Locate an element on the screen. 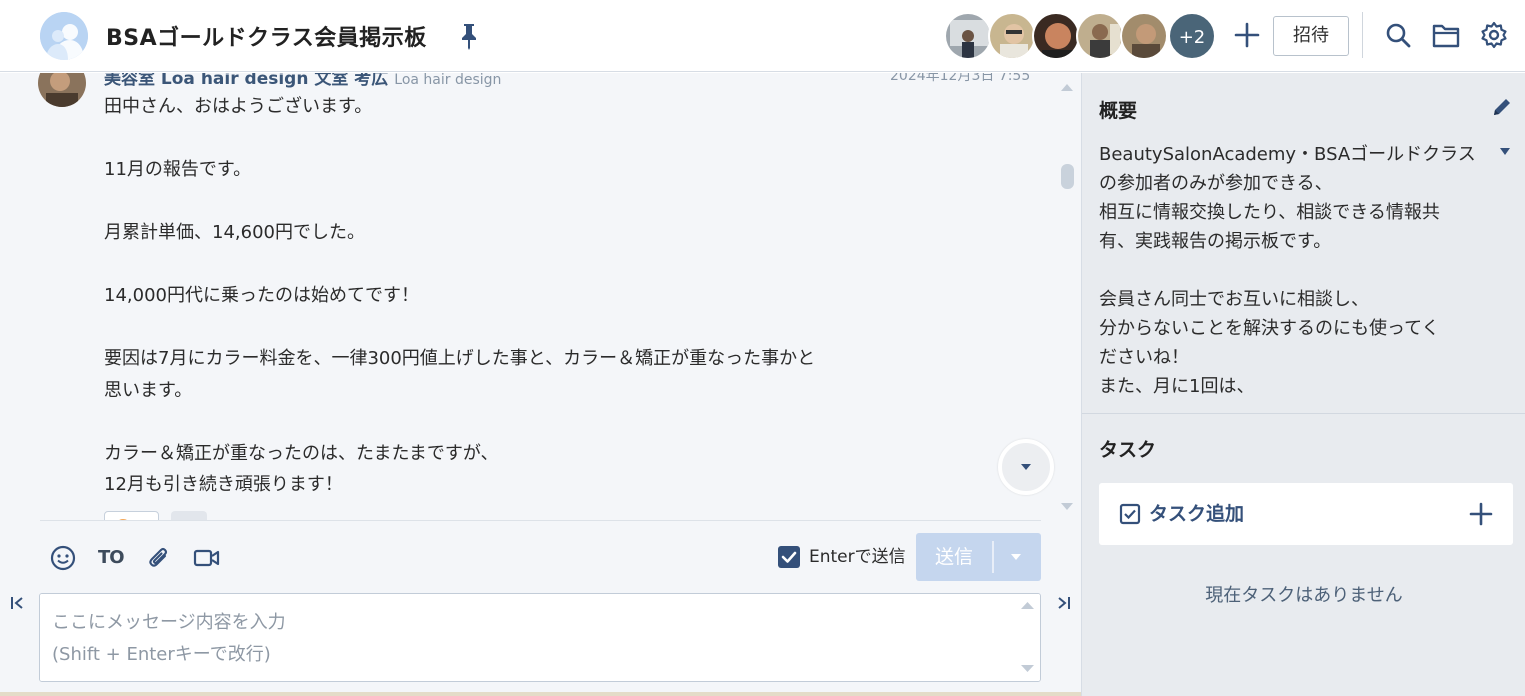  header-divider is located at coordinates (1362, 35).